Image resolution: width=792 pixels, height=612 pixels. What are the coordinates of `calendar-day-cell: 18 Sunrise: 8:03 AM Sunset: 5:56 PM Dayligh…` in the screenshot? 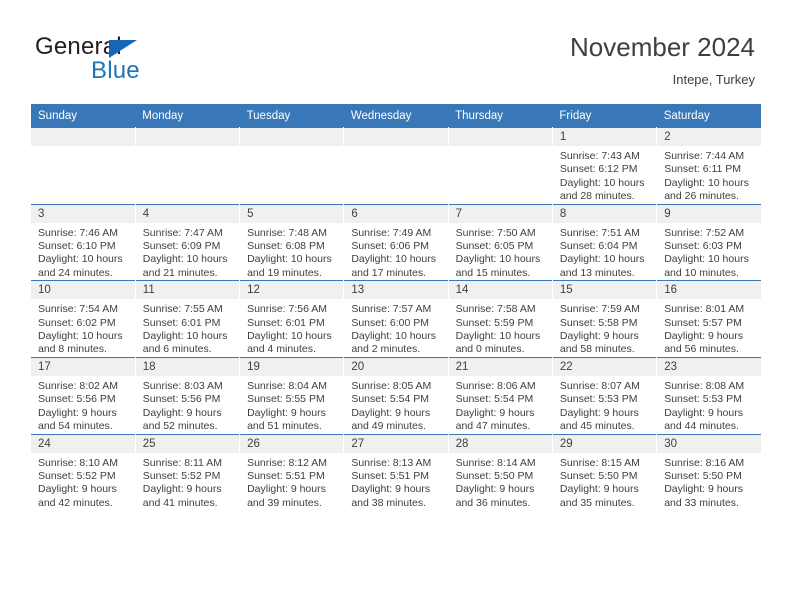 It's located at (188, 395).